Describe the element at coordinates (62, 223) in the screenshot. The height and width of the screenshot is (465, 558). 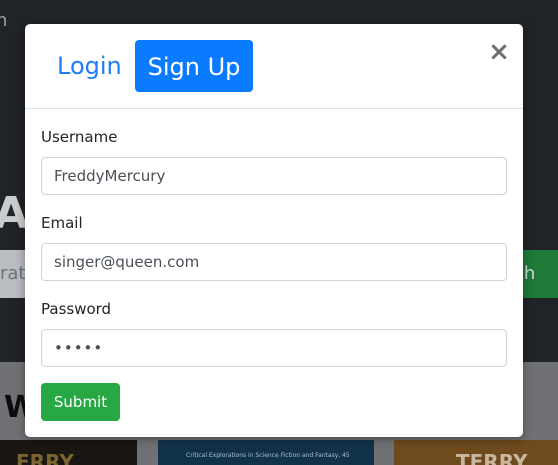
I see `email-label: Email` at that location.